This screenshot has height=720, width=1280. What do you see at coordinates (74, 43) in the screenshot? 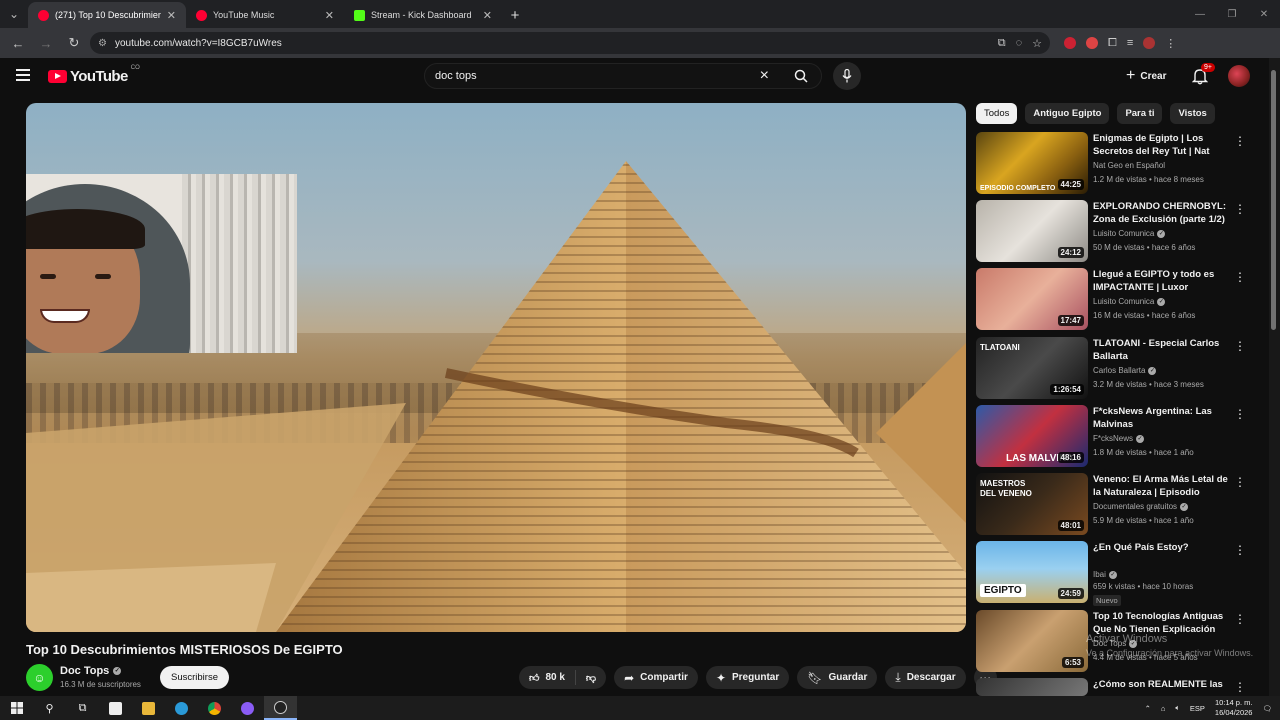
I see `reload-icon: ↻` at bounding box center [74, 43].